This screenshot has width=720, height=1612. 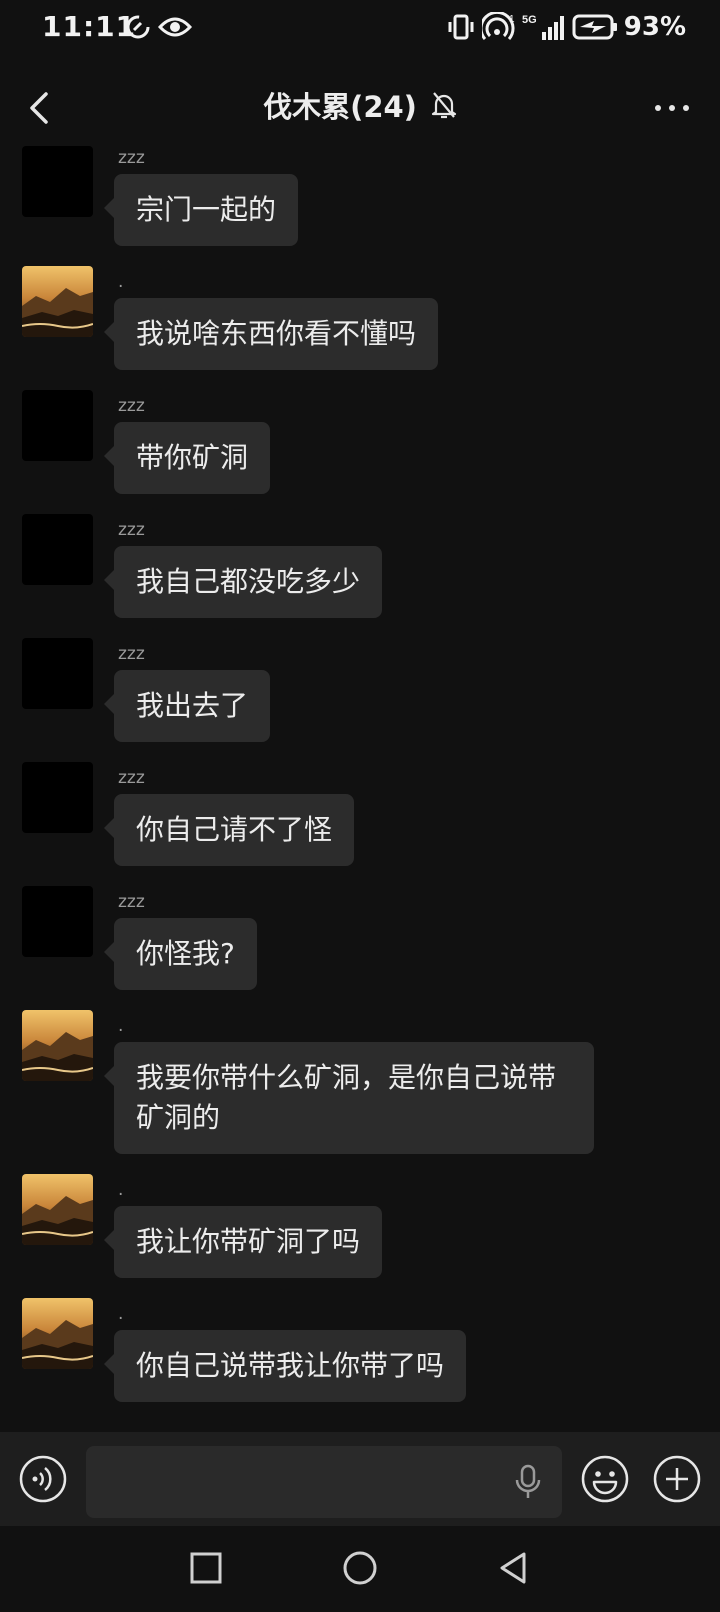 I want to click on eye-icon, so click(x=175, y=27).